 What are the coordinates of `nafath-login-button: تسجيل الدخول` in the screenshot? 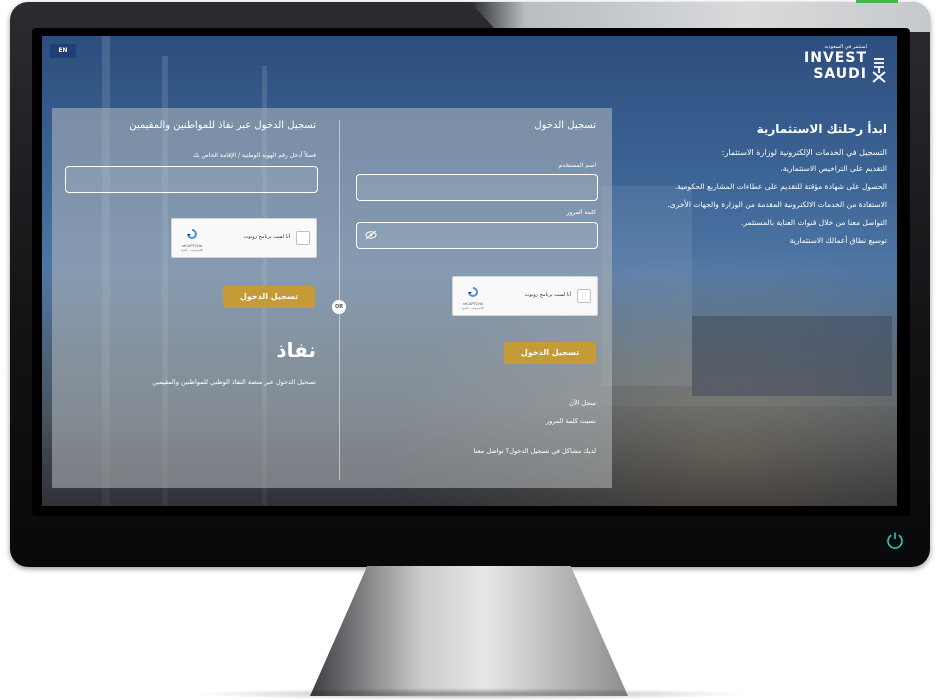 It's located at (269, 297).